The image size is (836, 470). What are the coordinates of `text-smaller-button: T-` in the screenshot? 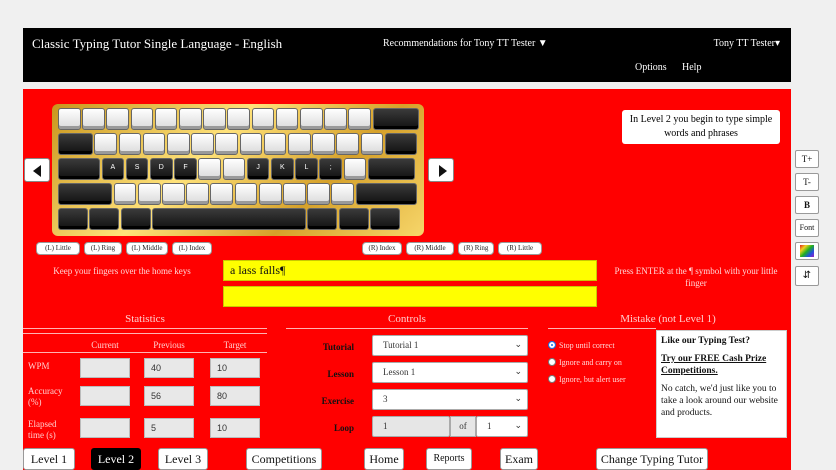 It's located at (807, 182).